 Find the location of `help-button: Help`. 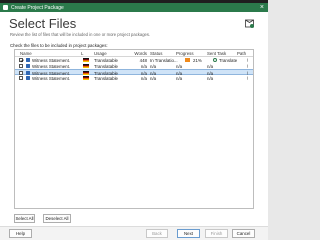

help-button: Help is located at coordinates (20, 233).